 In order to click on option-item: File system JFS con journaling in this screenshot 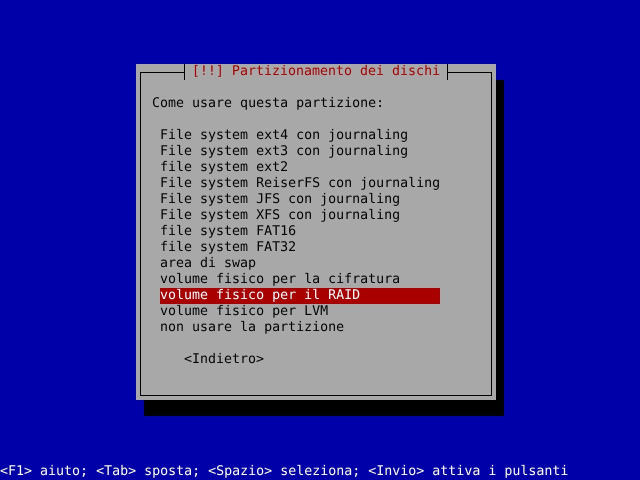, I will do `click(300, 200)`.